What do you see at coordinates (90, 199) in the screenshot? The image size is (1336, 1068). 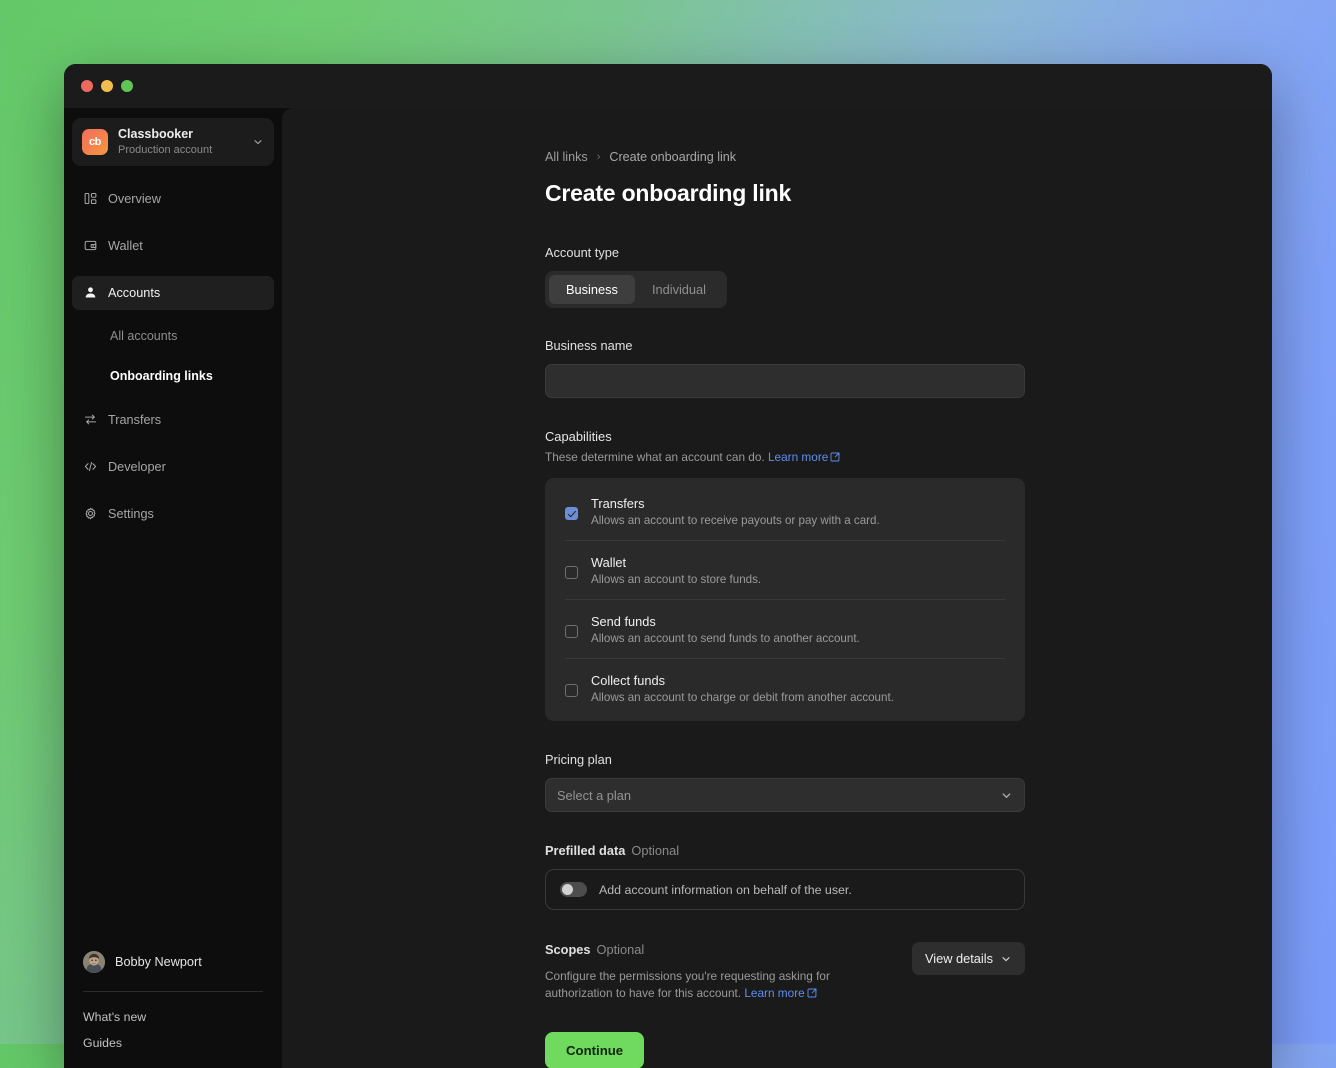 I see `dashboard-icon` at bounding box center [90, 199].